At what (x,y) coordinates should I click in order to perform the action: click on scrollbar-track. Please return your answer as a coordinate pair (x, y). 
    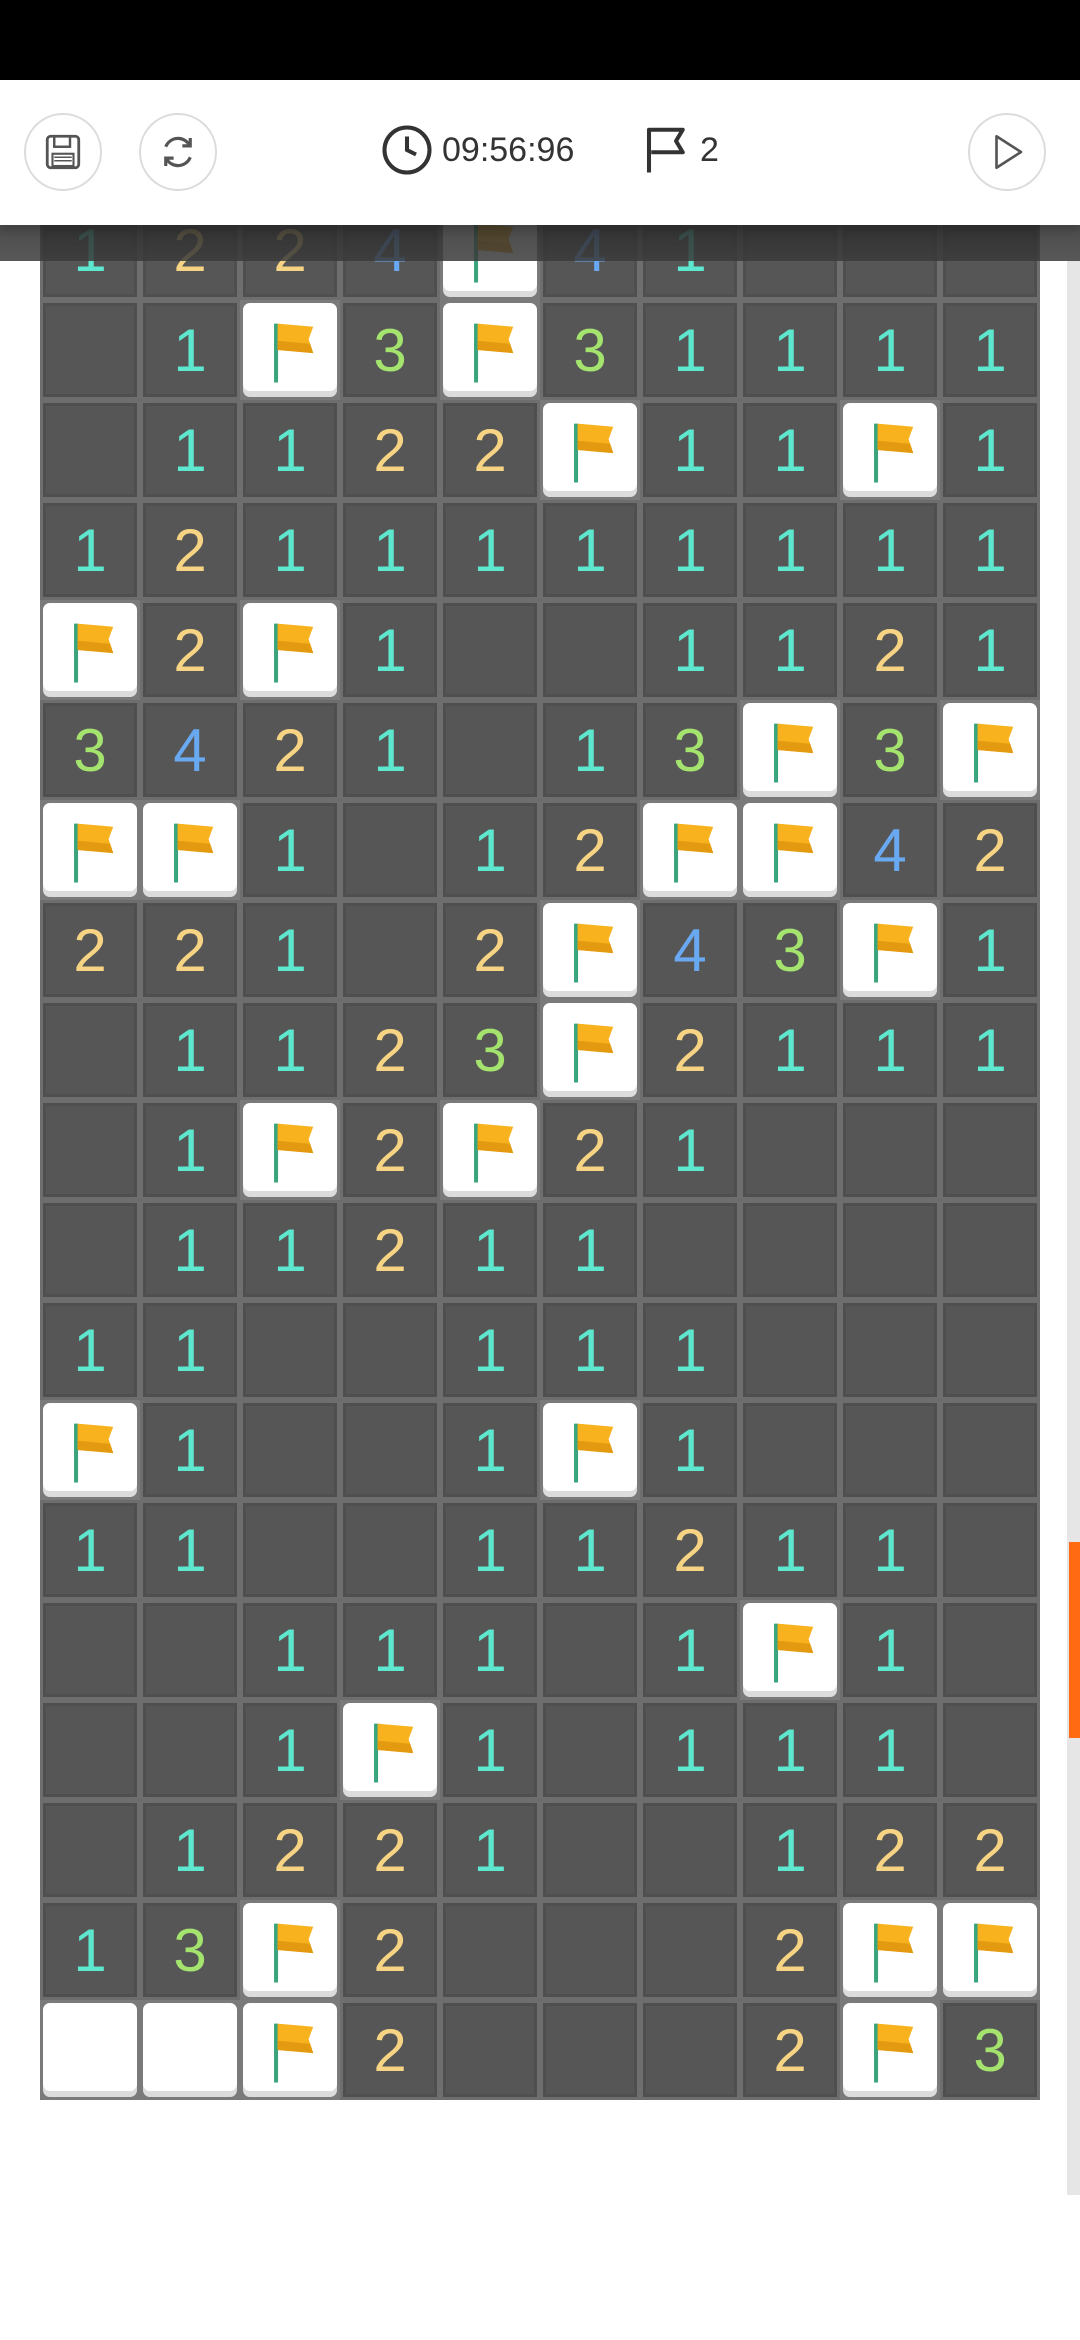
    Looking at the image, I should click on (1073, 1227).